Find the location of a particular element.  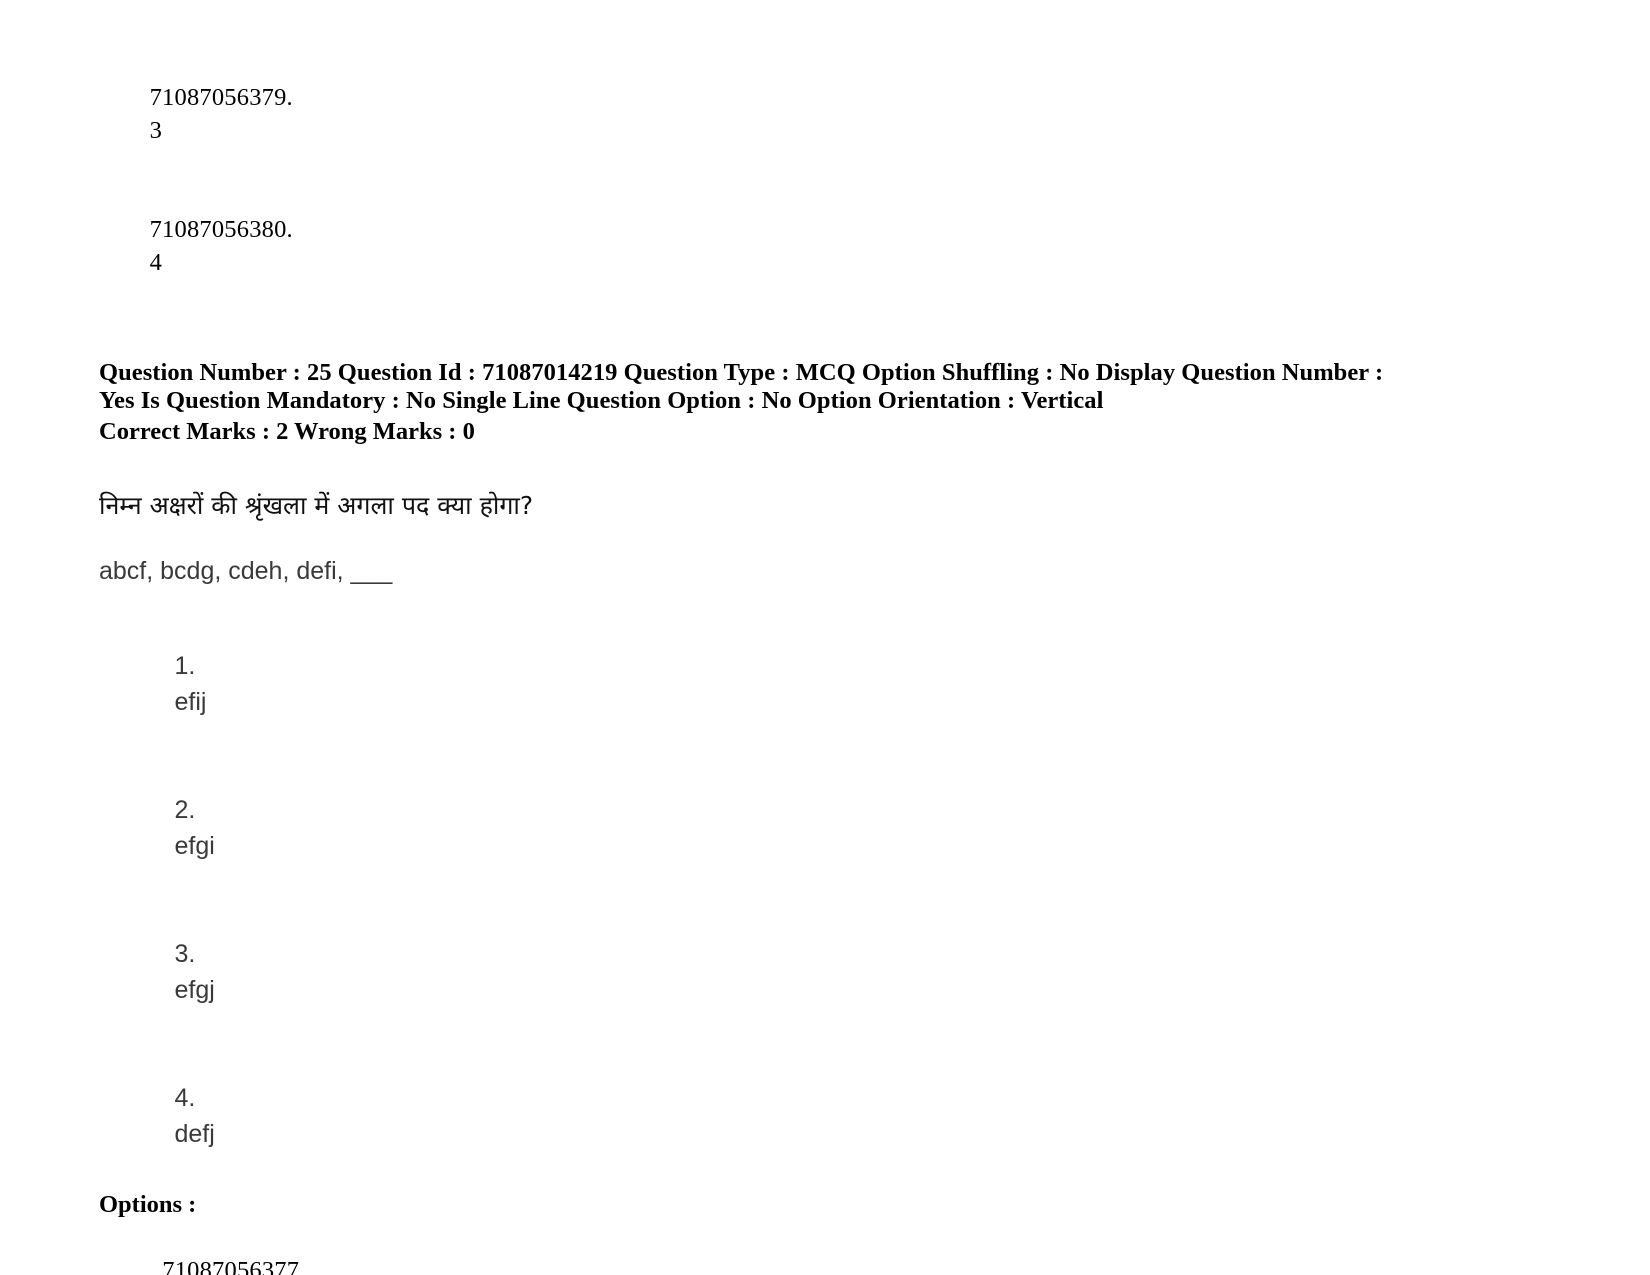

option-id-value: 71087056377. is located at coordinates (234, 1265).